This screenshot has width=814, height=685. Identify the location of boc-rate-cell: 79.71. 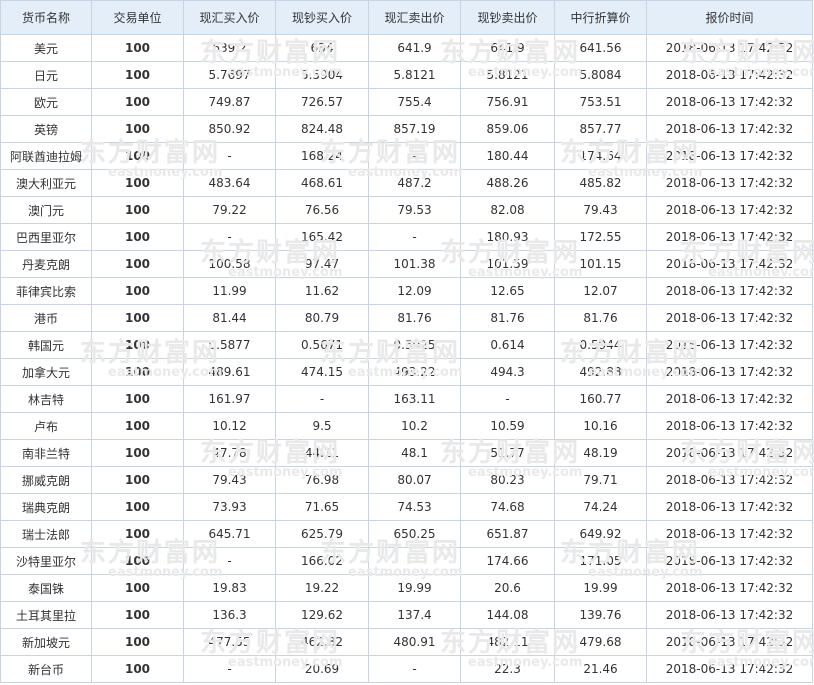
(600, 480).